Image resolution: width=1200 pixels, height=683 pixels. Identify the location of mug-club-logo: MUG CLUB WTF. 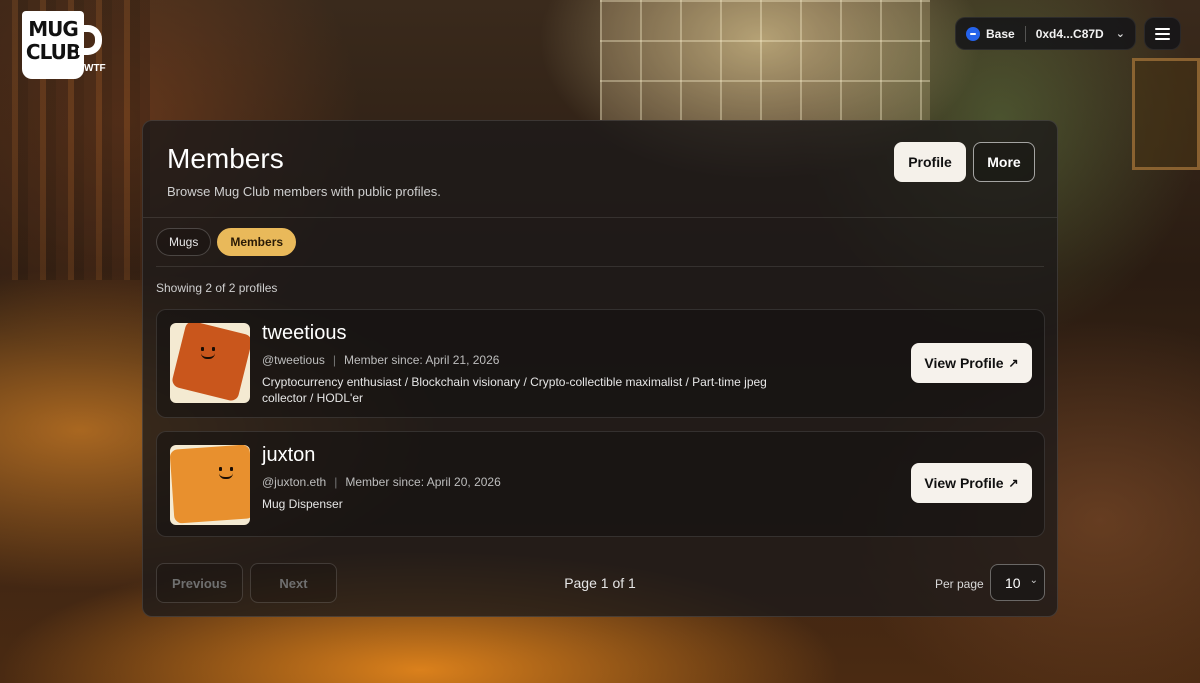
(64, 46).